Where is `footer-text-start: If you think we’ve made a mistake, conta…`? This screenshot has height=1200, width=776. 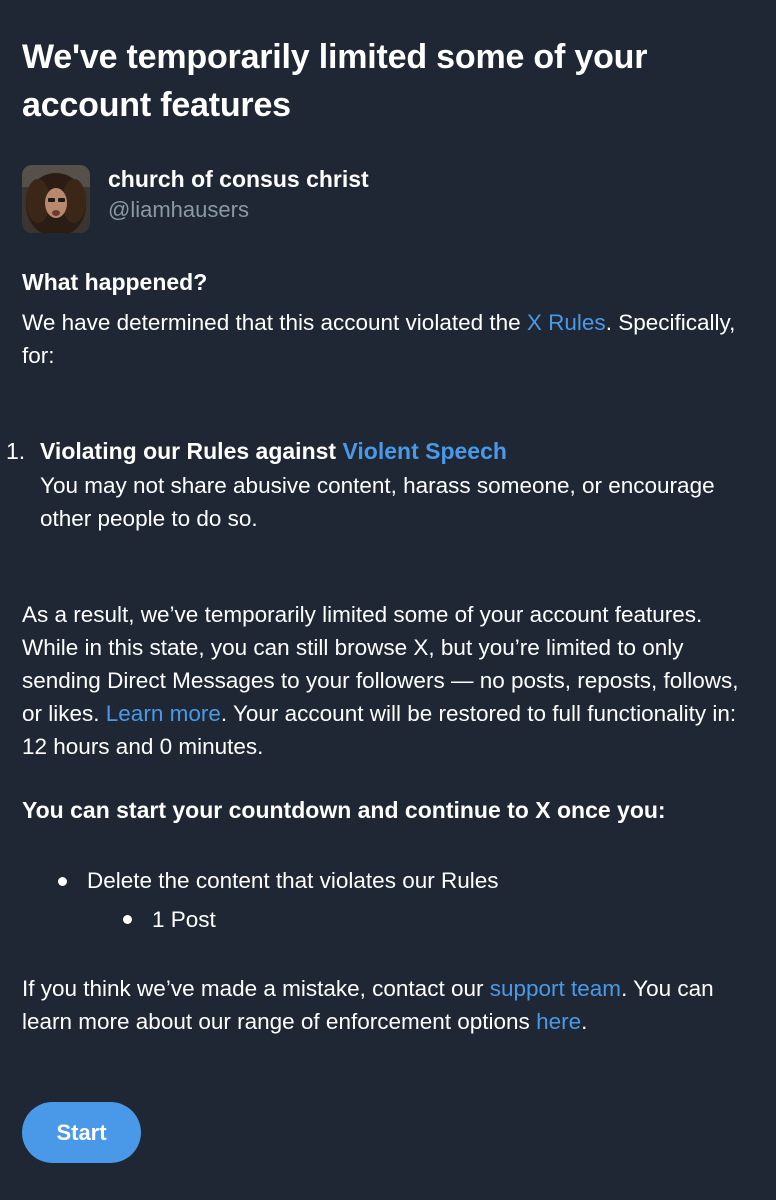
footer-text-start: If you think we’ve made a mistake, conta… is located at coordinates (256, 988).